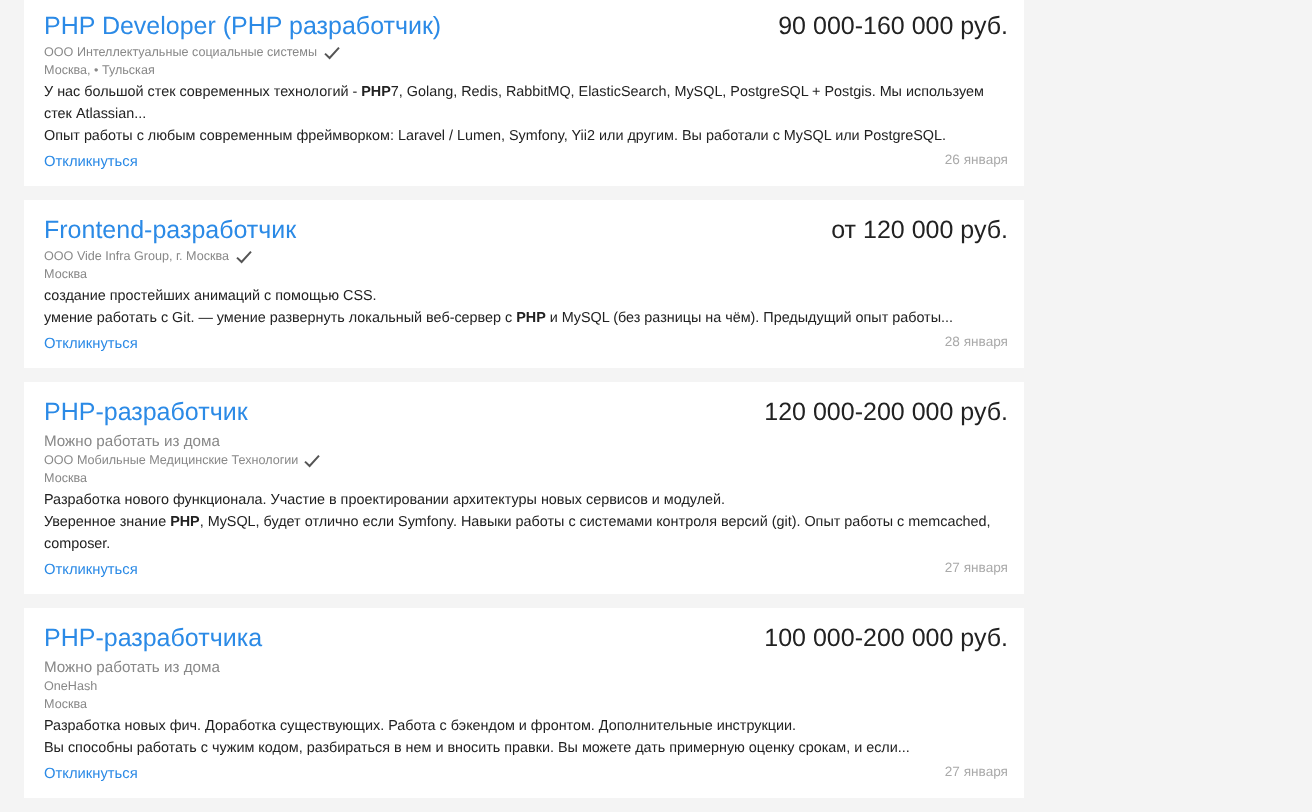 The height and width of the screenshot is (812, 1312). Describe the element at coordinates (243, 26) in the screenshot. I see `vacancy-title-link: PHP Developer (PHP разработчик)` at that location.